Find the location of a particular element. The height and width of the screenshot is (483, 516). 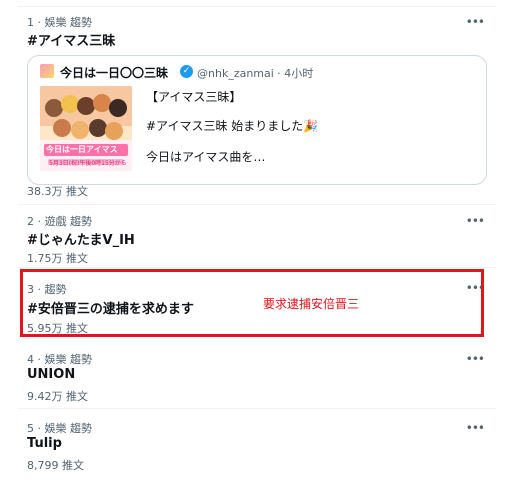

thumb-subtitle: 5月3日(祝)午後0時15分から is located at coordinates (88, 163).